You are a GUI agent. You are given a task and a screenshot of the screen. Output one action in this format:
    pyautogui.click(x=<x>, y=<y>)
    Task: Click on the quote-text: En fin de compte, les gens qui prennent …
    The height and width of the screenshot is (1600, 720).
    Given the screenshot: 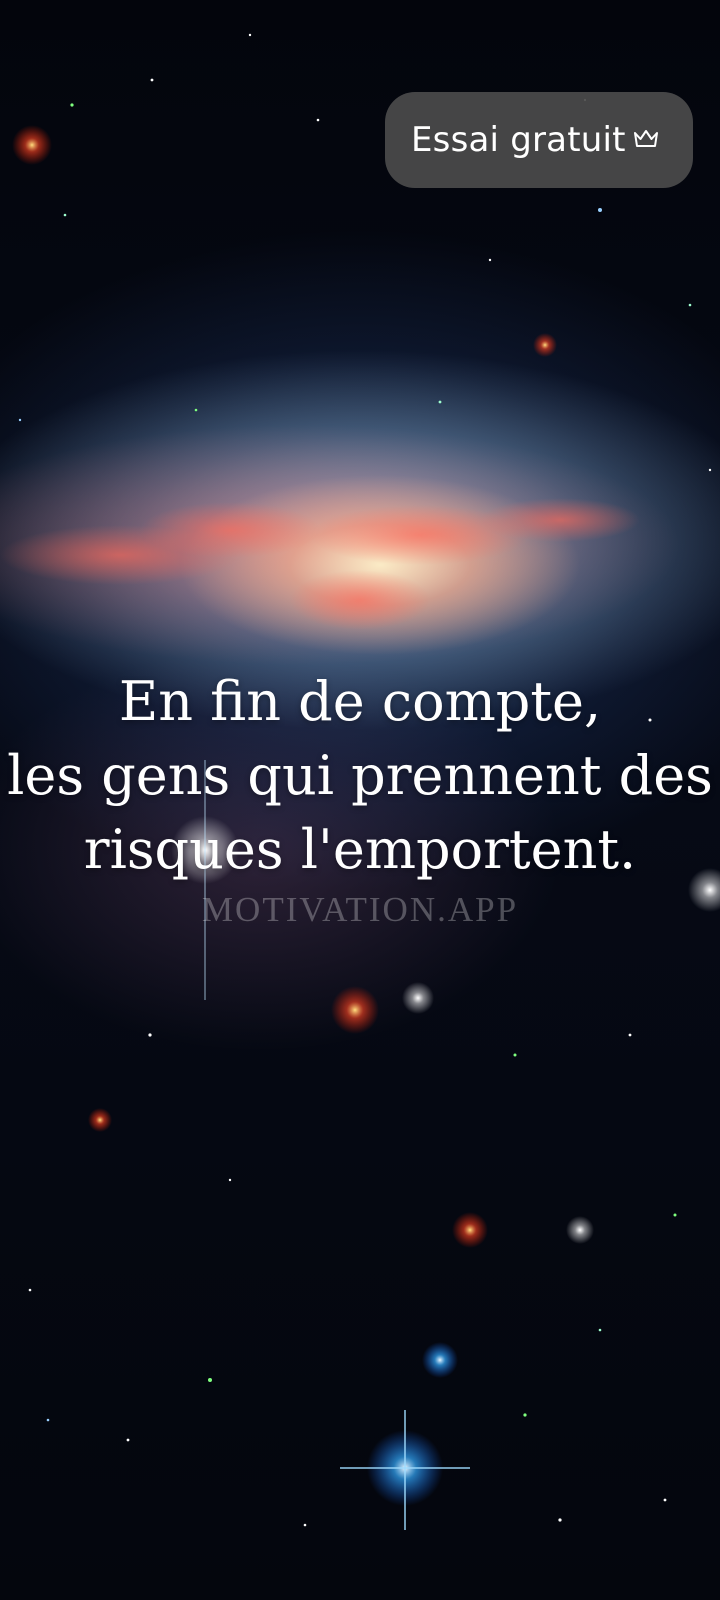 What is the action you would take?
    pyautogui.click(x=360, y=776)
    